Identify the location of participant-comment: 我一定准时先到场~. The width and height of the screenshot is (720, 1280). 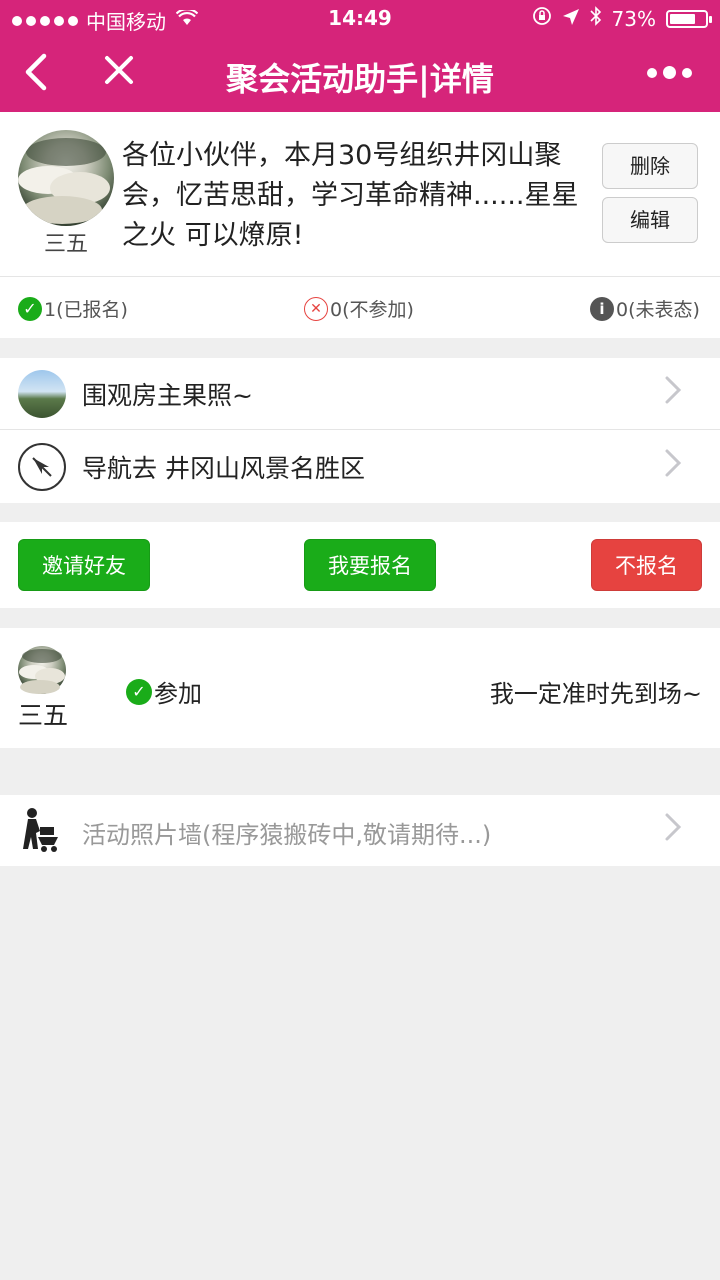
(595, 694).